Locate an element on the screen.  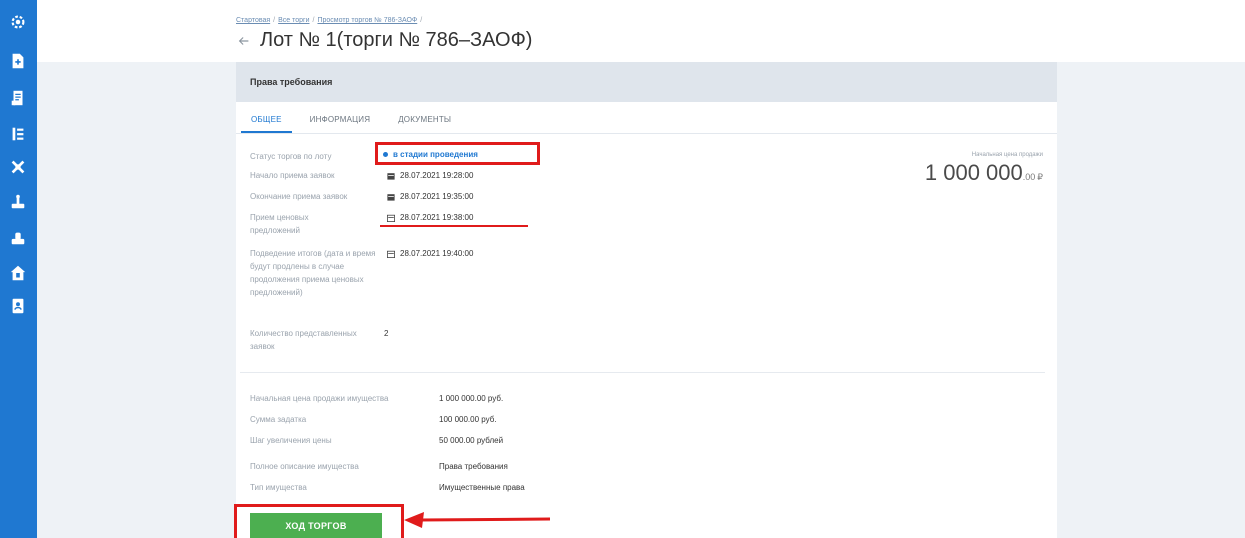
start-value: 28.07.2021 19:28:00 is located at coordinates (437, 175).